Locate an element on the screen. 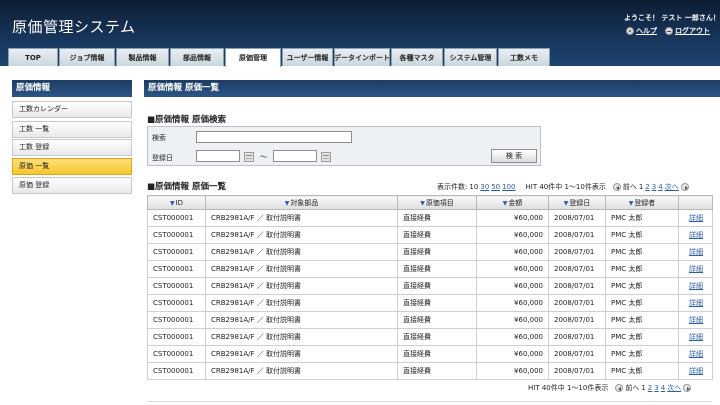 This screenshot has width=720, height=405. col-header-user: ▼登録者 is located at coordinates (642, 202).